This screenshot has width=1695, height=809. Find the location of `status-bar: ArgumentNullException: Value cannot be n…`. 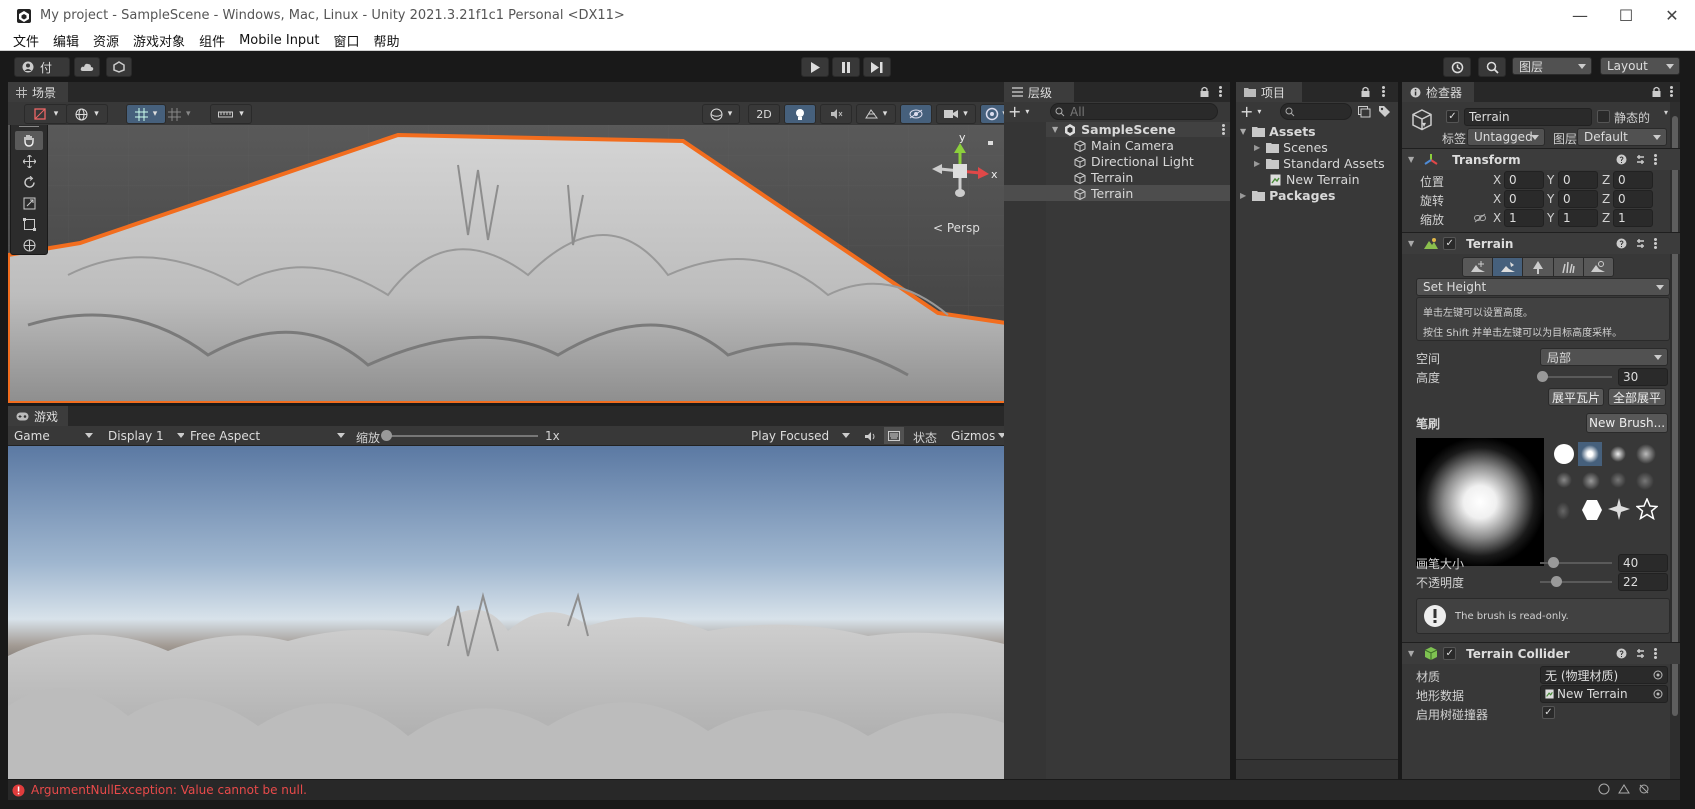

status-bar: ArgumentNullException: Value cannot be n… is located at coordinates (844, 790).